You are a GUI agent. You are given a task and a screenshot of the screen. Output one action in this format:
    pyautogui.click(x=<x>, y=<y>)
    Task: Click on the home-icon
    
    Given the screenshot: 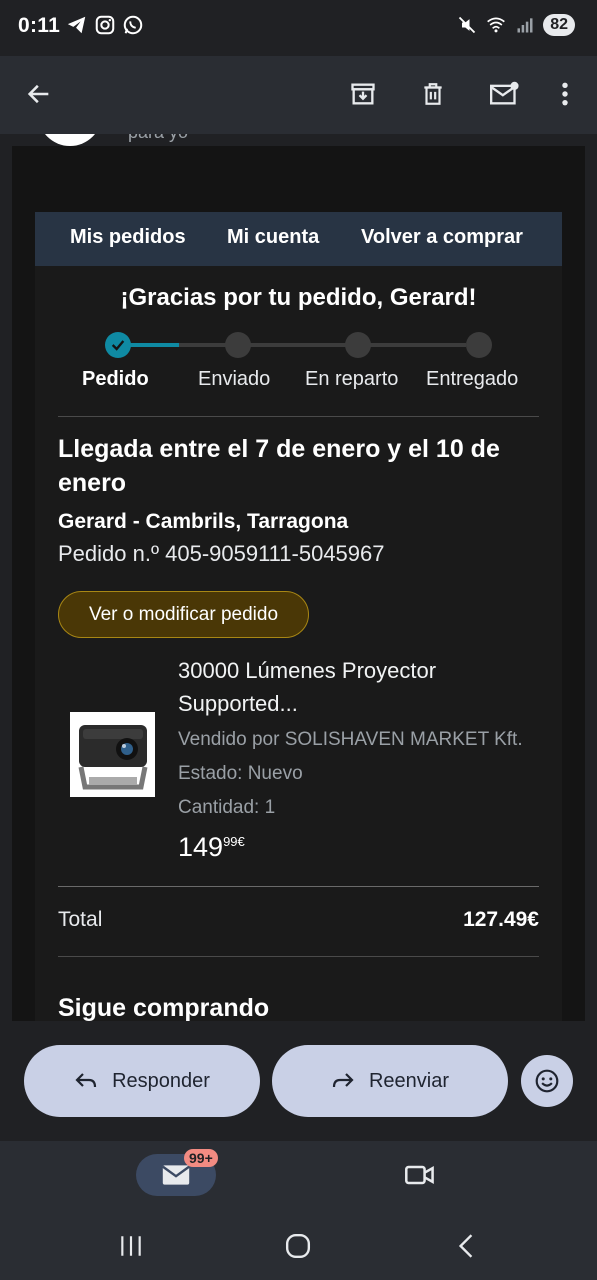 What is the action you would take?
    pyautogui.click(x=298, y=1246)
    